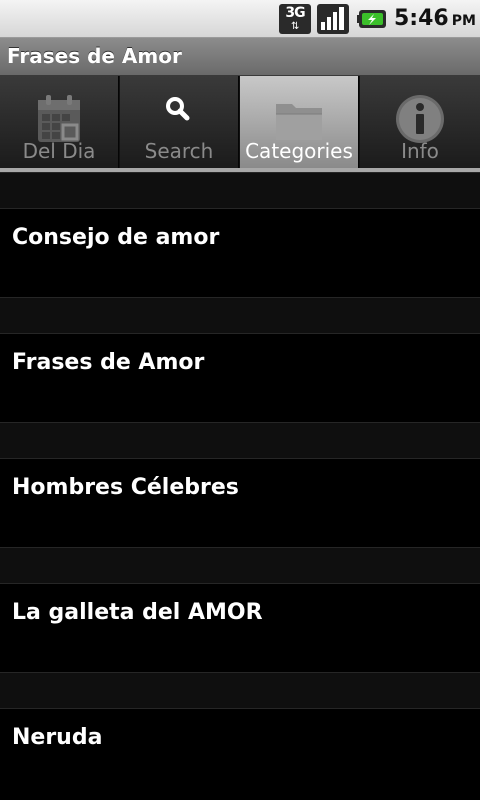 This screenshot has height=800, width=480. What do you see at coordinates (59, 151) in the screenshot?
I see `tab-label: Del Dia` at bounding box center [59, 151].